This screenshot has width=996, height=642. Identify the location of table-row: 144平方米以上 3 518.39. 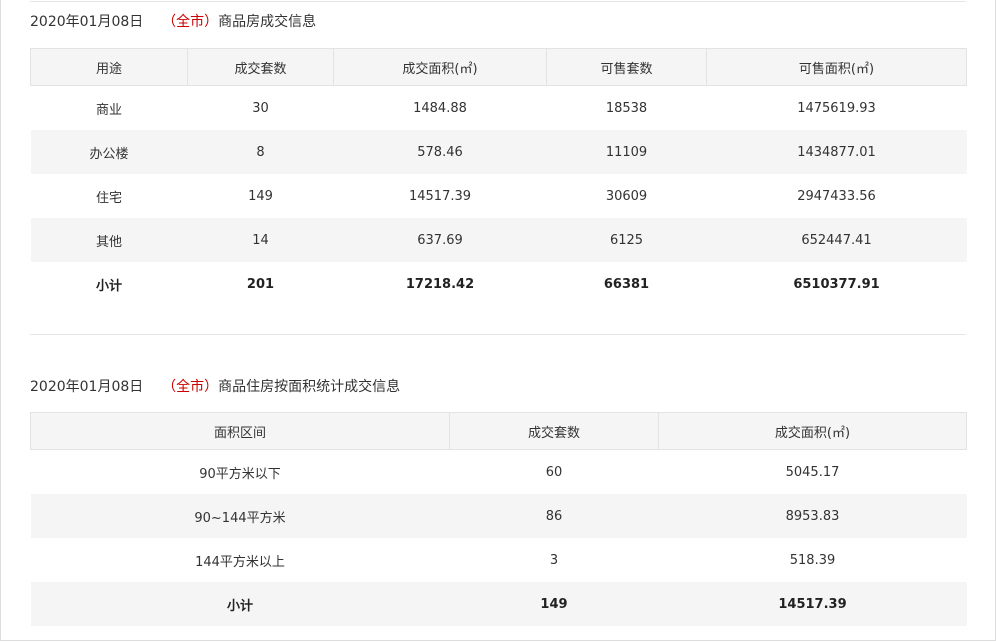
(499, 560).